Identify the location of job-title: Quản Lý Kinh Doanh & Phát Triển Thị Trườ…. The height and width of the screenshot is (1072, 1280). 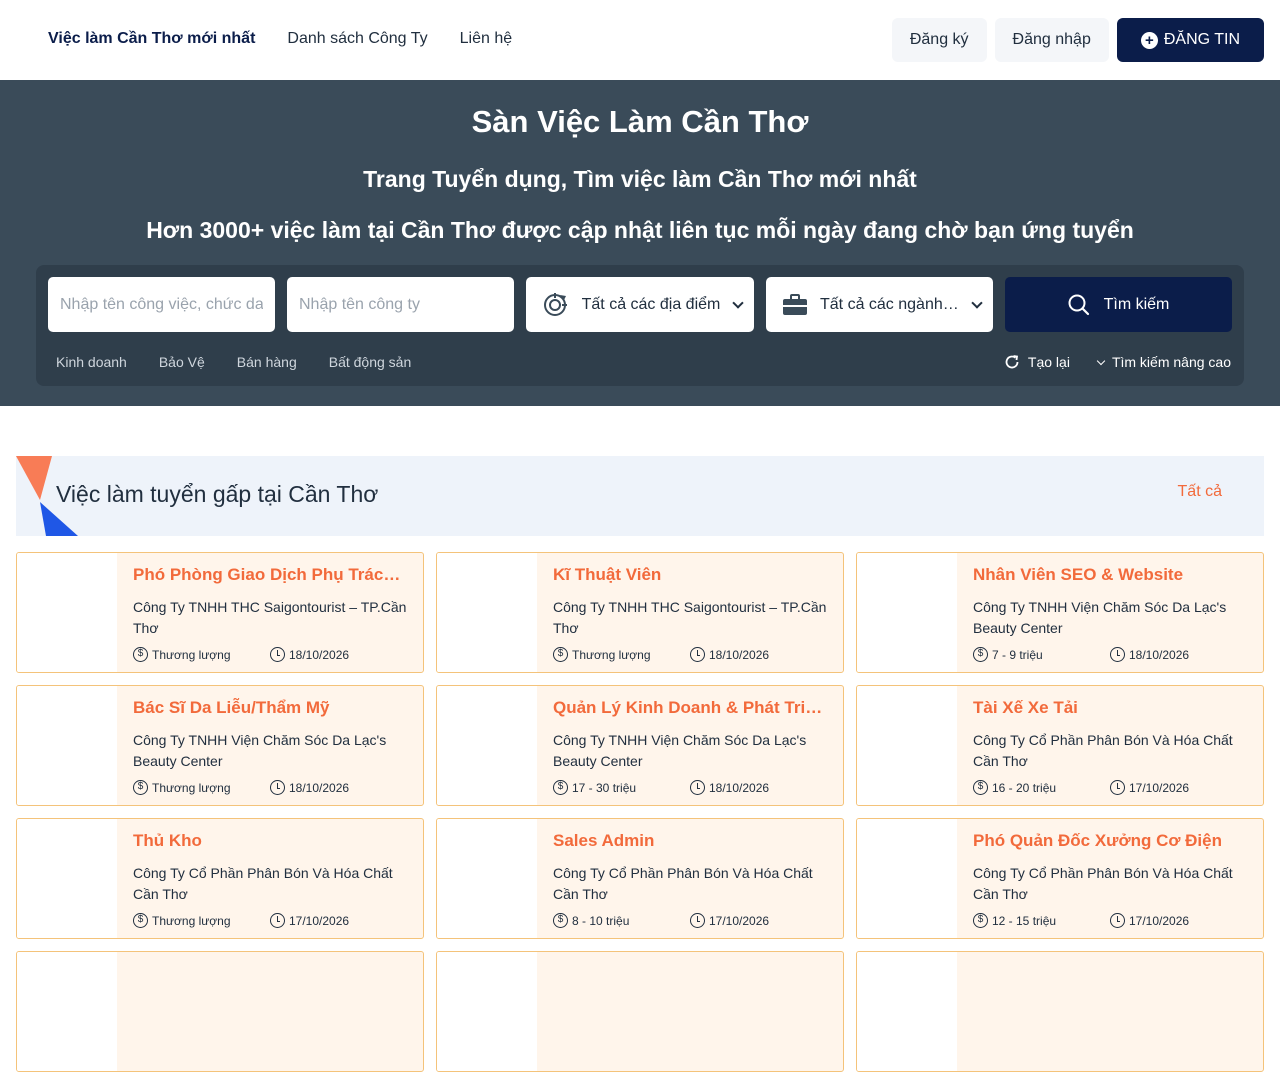
(691, 708).